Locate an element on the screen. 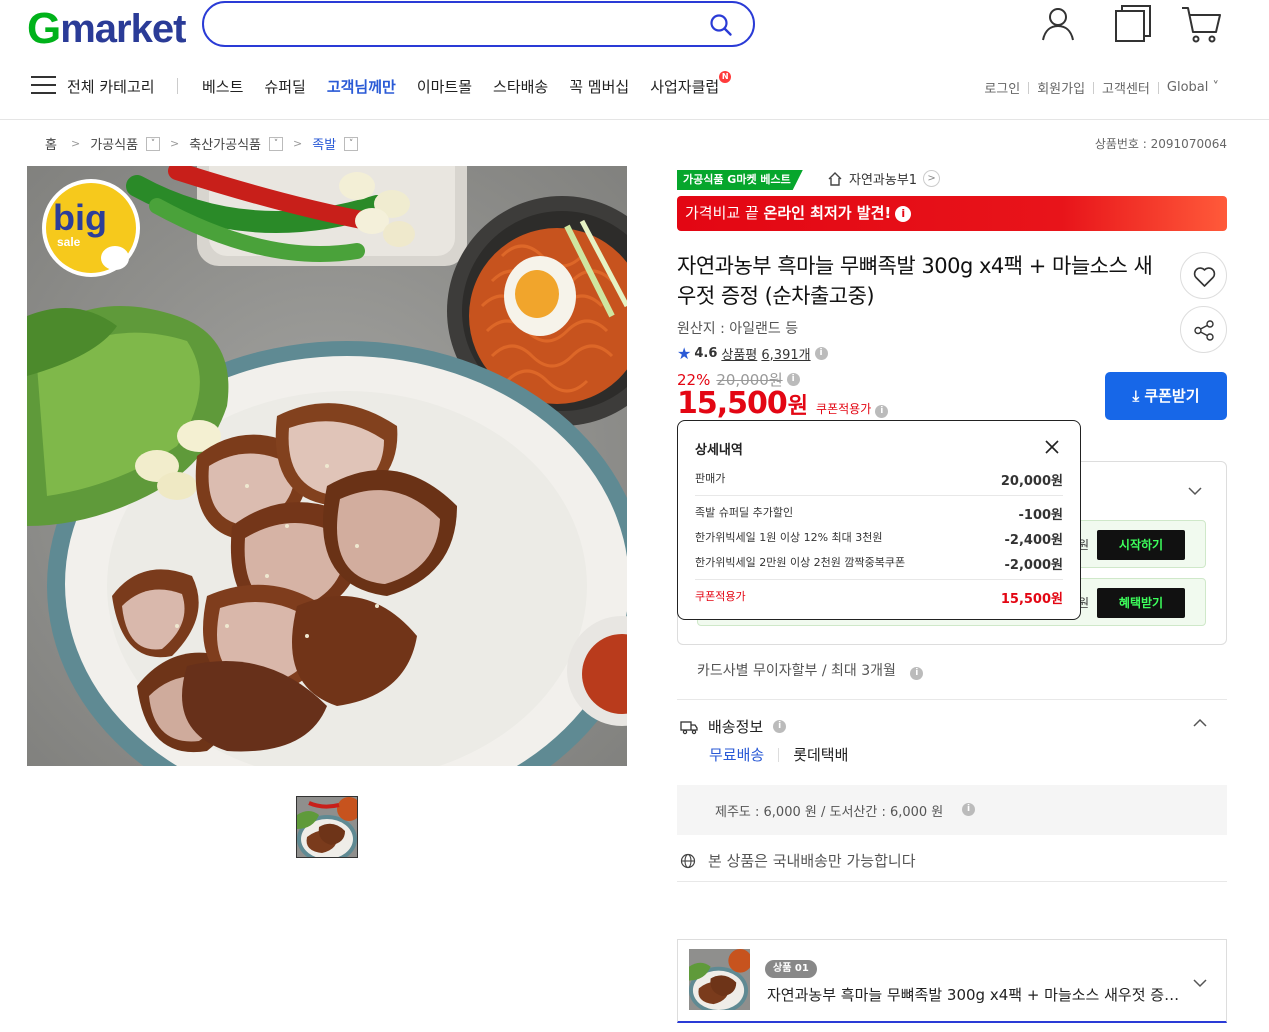  breadcrumb-meat-processed: 축산가공식품 is located at coordinates (225, 143).